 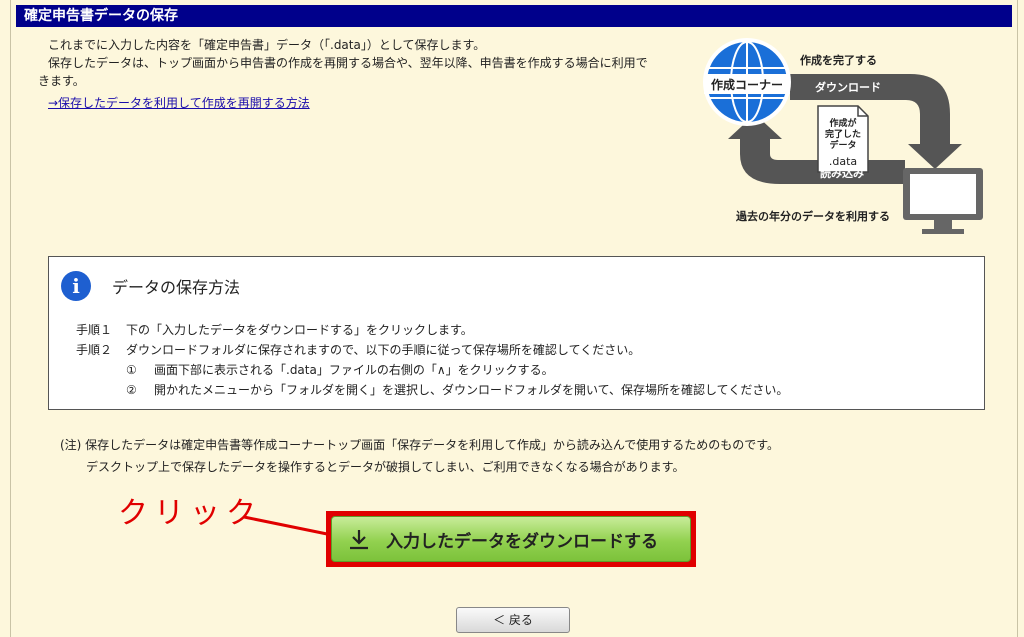 What do you see at coordinates (274, 330) in the screenshot?
I see `step-item: 手順１ 下の「入力したデータをダウンロードする」をクリックします。` at bounding box center [274, 330].